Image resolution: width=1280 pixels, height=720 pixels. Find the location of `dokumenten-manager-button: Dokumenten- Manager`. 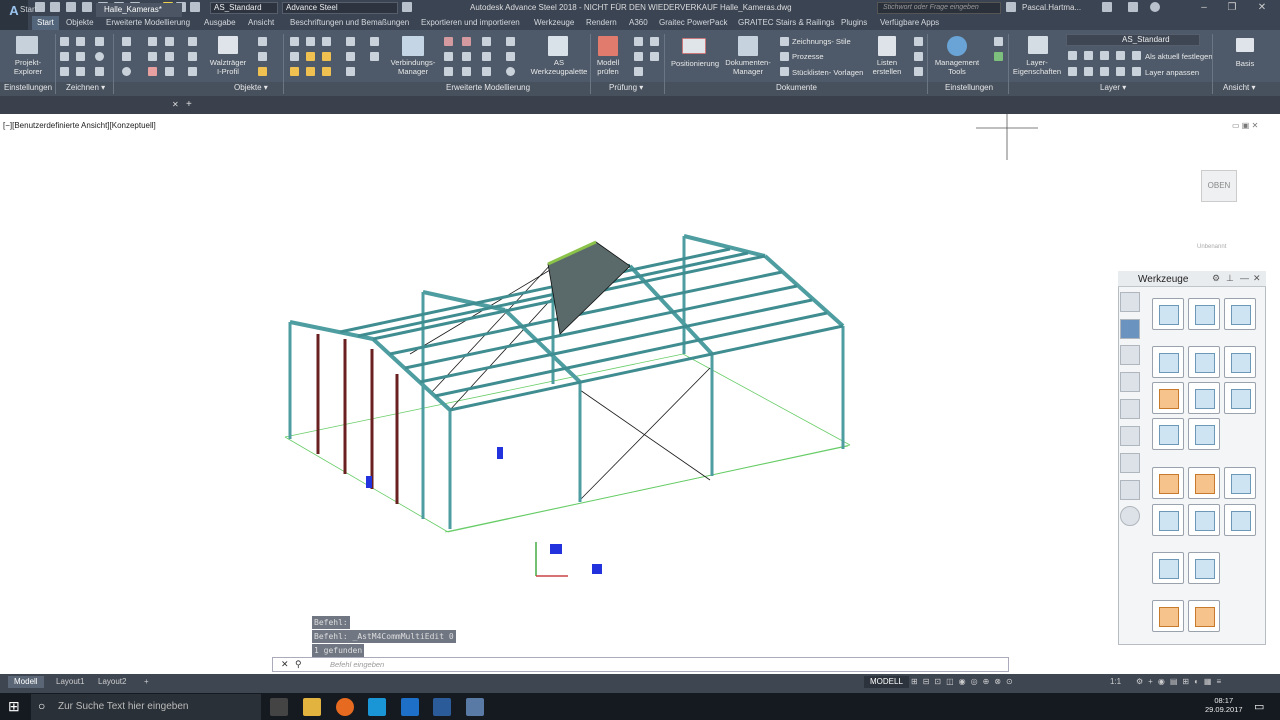

dokumenten-manager-button: Dokumenten- Manager is located at coordinates (748, 67).